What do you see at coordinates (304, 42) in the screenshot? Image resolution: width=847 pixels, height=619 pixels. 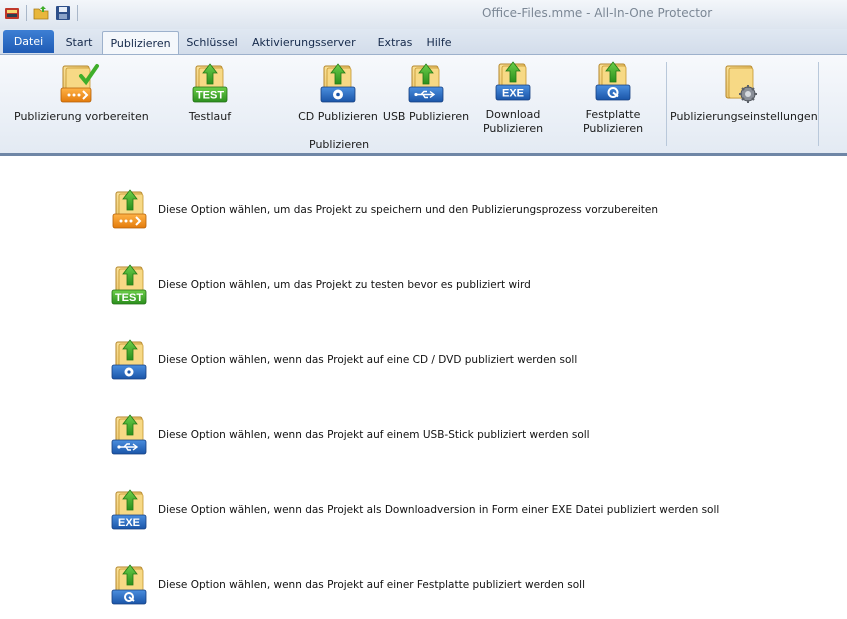 I see `tab-aktivierungsserver: Aktivierungsserver` at bounding box center [304, 42].